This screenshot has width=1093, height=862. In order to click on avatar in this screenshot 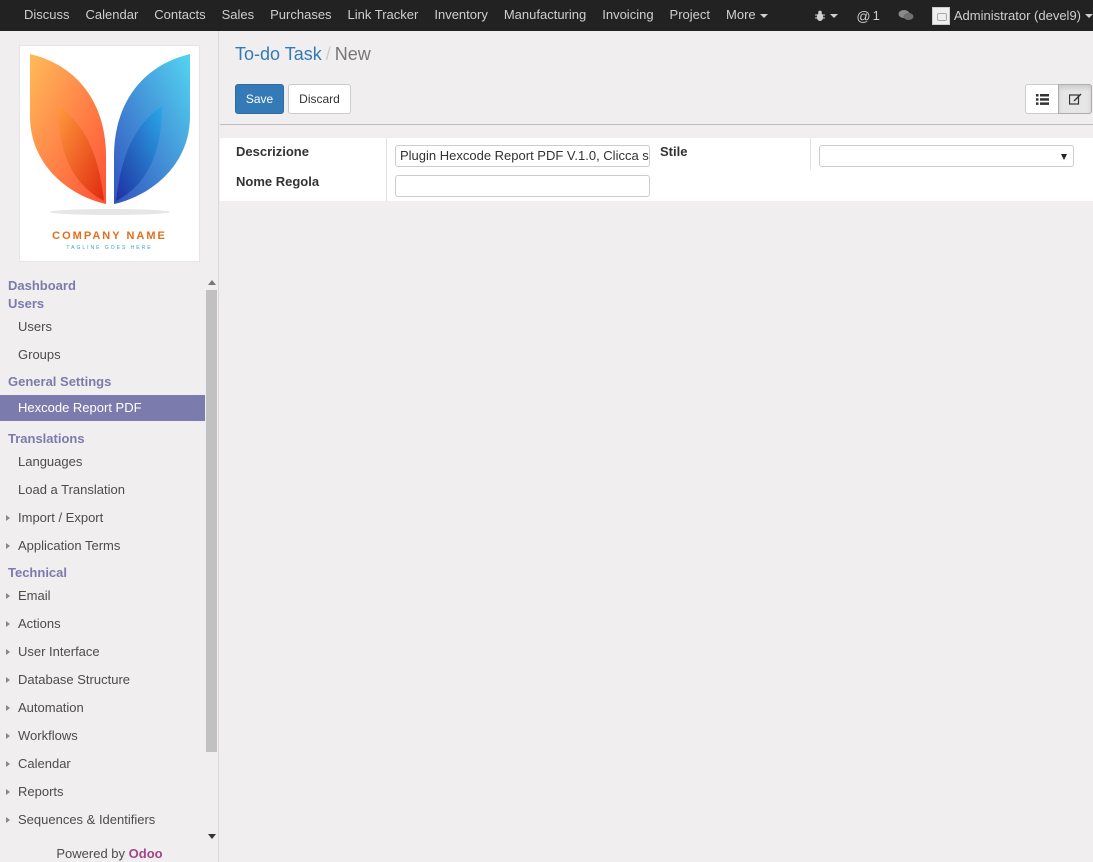, I will do `click(940, 15)`.